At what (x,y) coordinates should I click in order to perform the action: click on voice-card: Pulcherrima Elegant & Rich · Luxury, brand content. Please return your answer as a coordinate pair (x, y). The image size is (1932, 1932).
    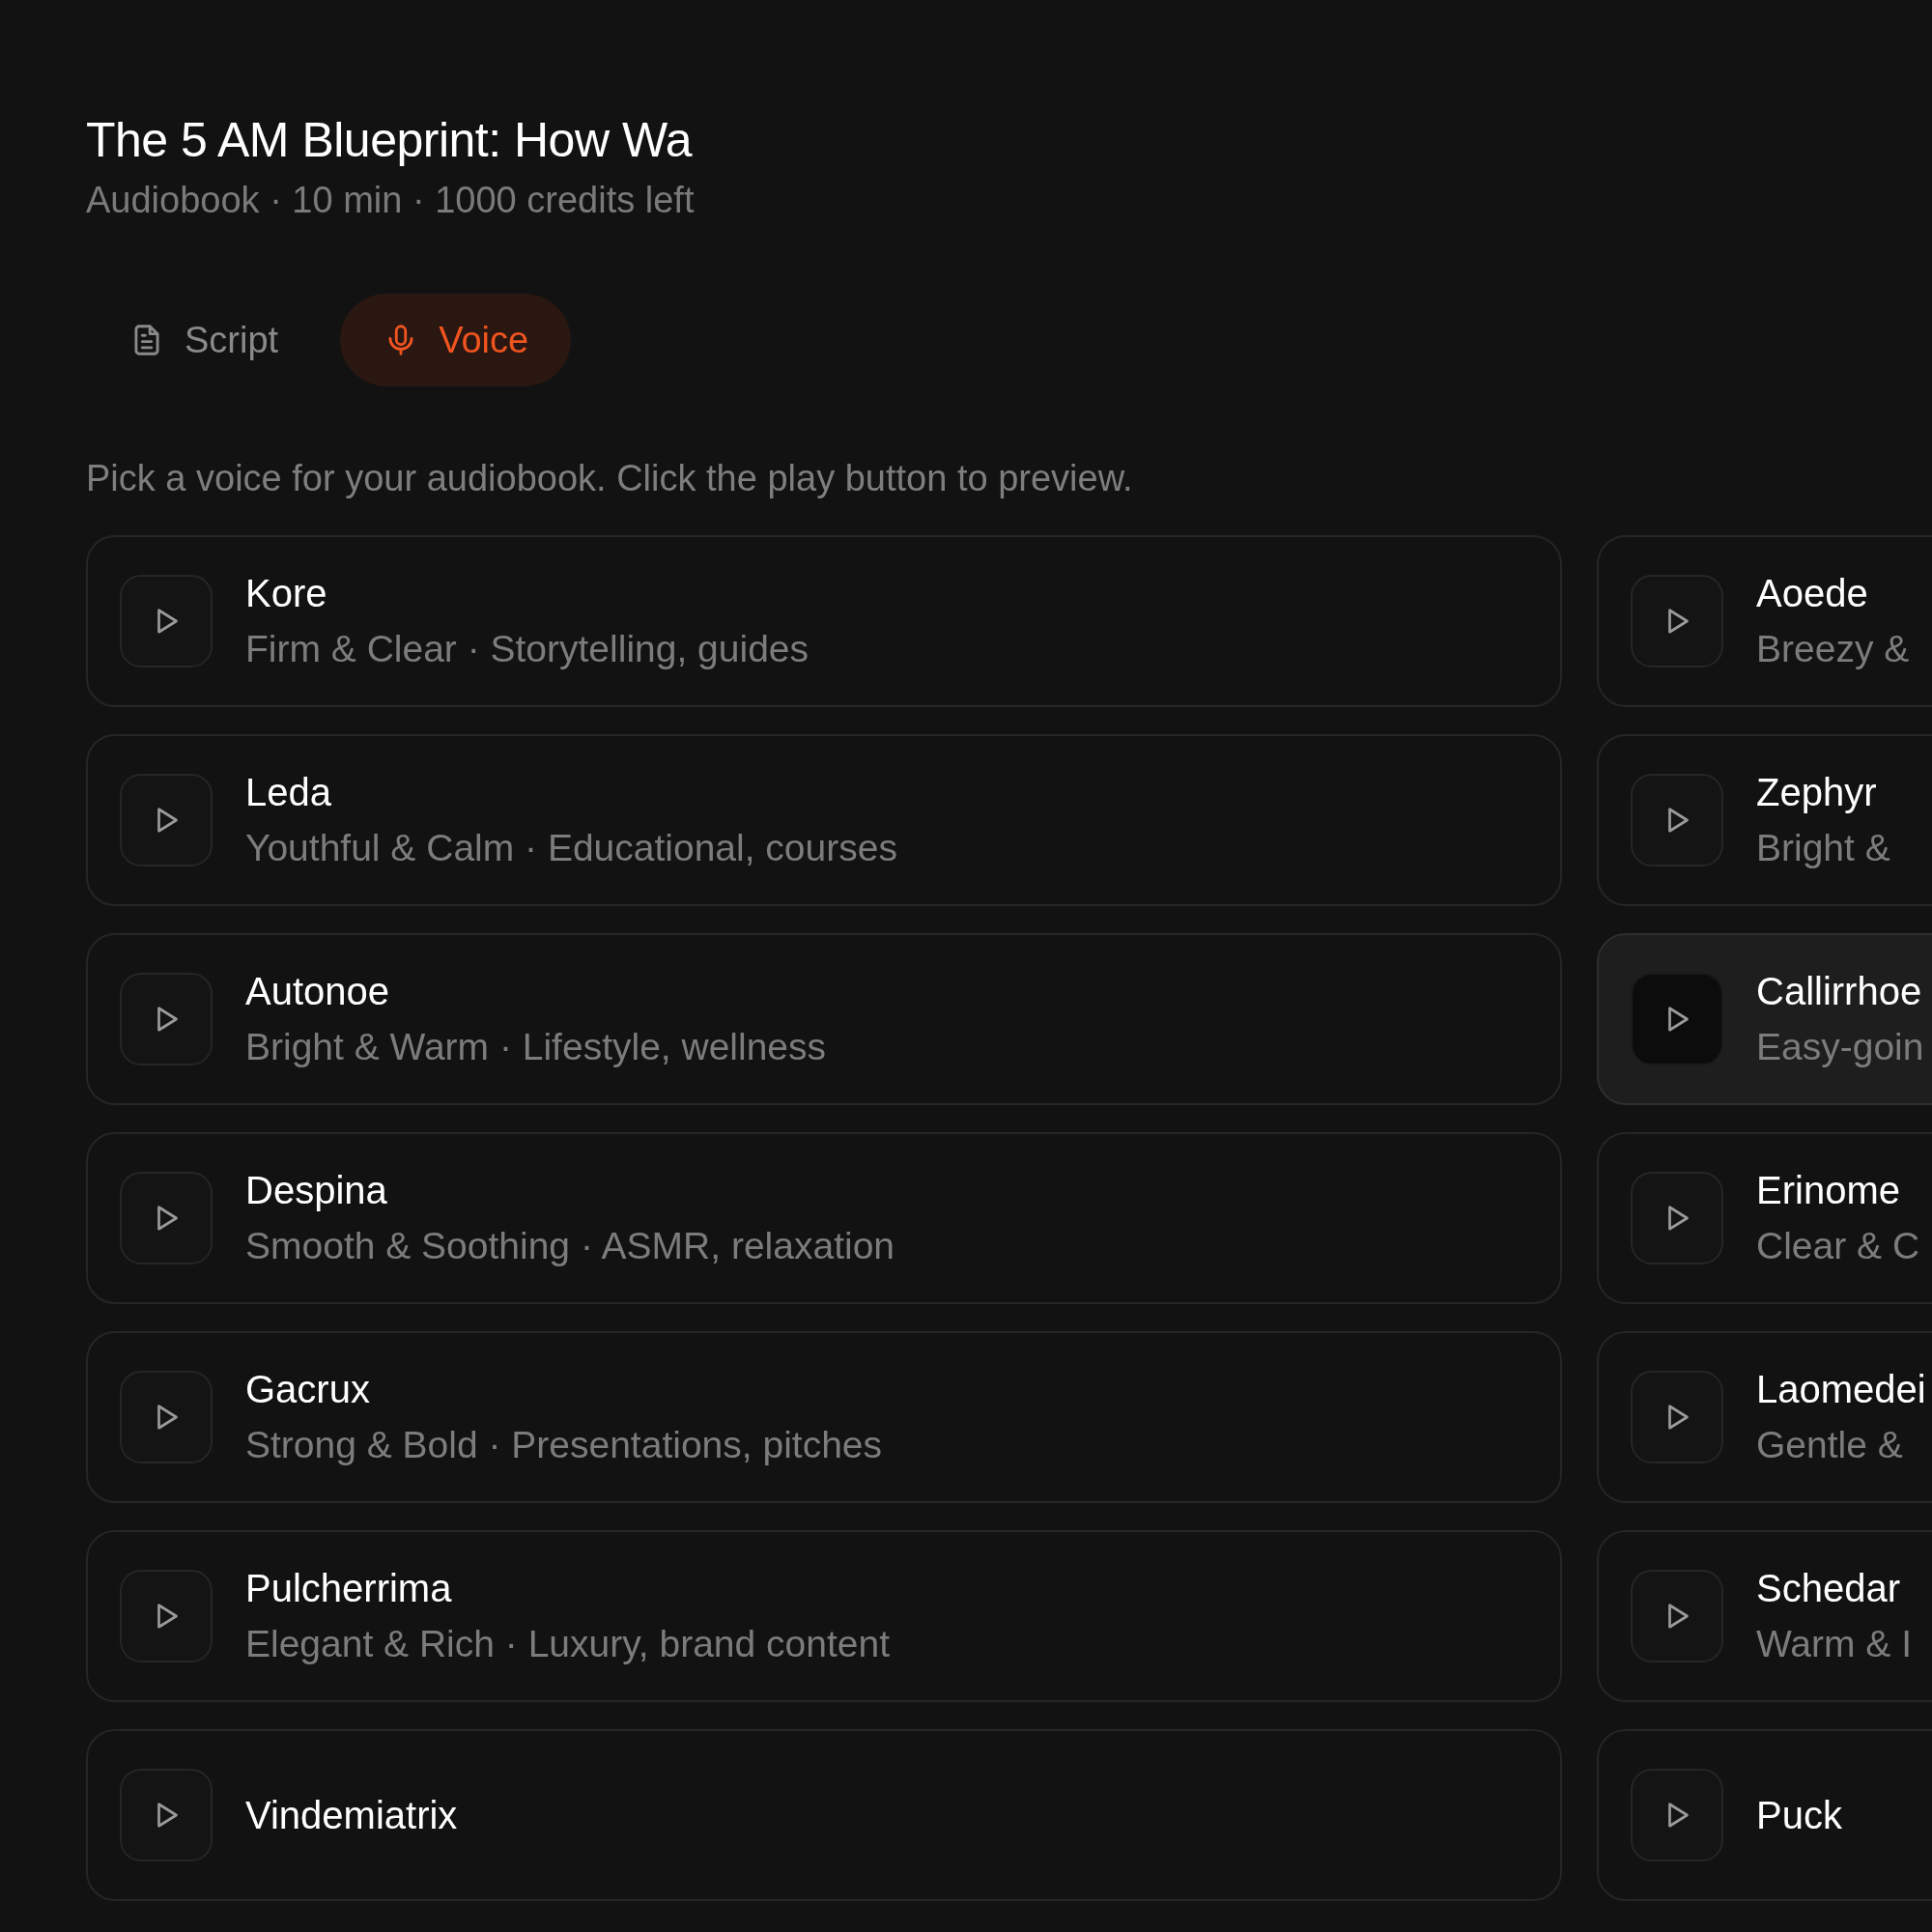
    Looking at the image, I should click on (824, 1616).